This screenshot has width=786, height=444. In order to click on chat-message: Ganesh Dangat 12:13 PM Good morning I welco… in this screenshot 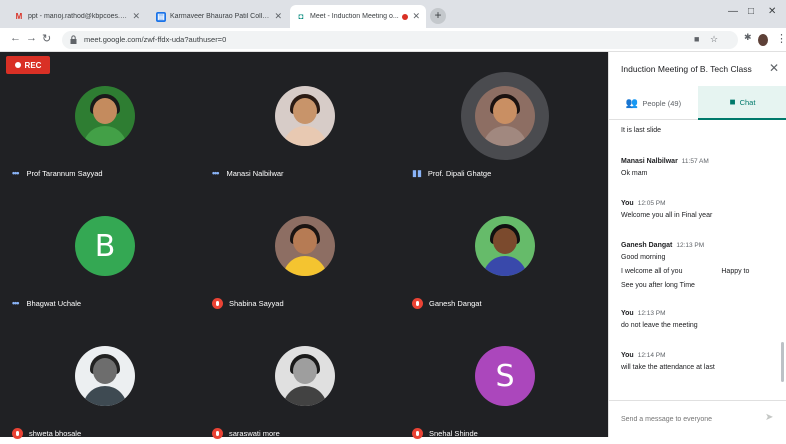, I will do `click(696, 266)`.